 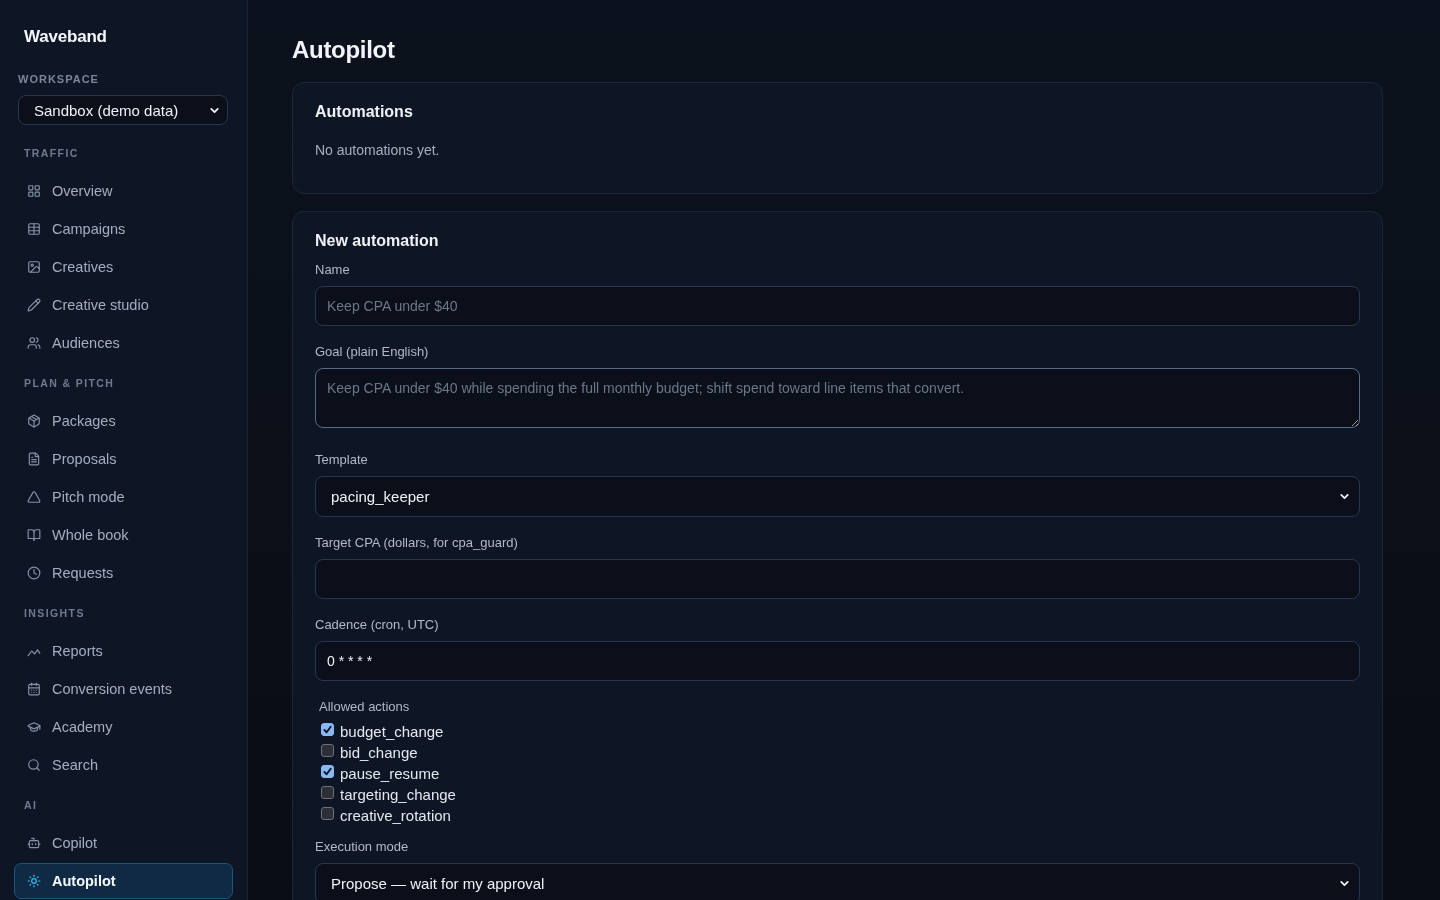 What do you see at coordinates (123, 689) in the screenshot?
I see `nav-item: Conversion events` at bounding box center [123, 689].